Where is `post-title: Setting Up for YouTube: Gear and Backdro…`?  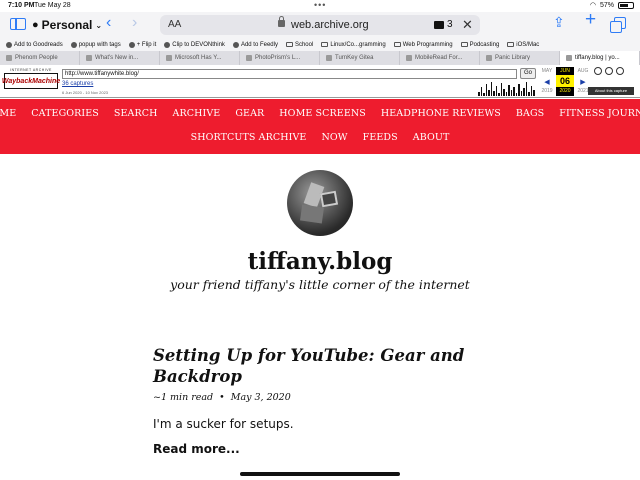
post-title: Setting Up for YouTube: Gear and Backdro… is located at coordinates (313, 366).